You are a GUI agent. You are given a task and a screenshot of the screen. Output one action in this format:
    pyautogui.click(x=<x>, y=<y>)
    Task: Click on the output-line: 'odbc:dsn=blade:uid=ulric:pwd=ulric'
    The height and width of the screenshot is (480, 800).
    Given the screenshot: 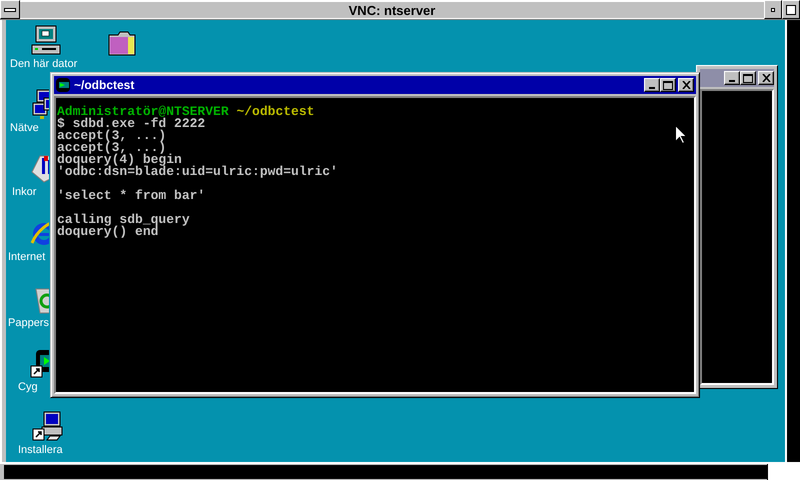 What is the action you would take?
    pyautogui.click(x=197, y=172)
    